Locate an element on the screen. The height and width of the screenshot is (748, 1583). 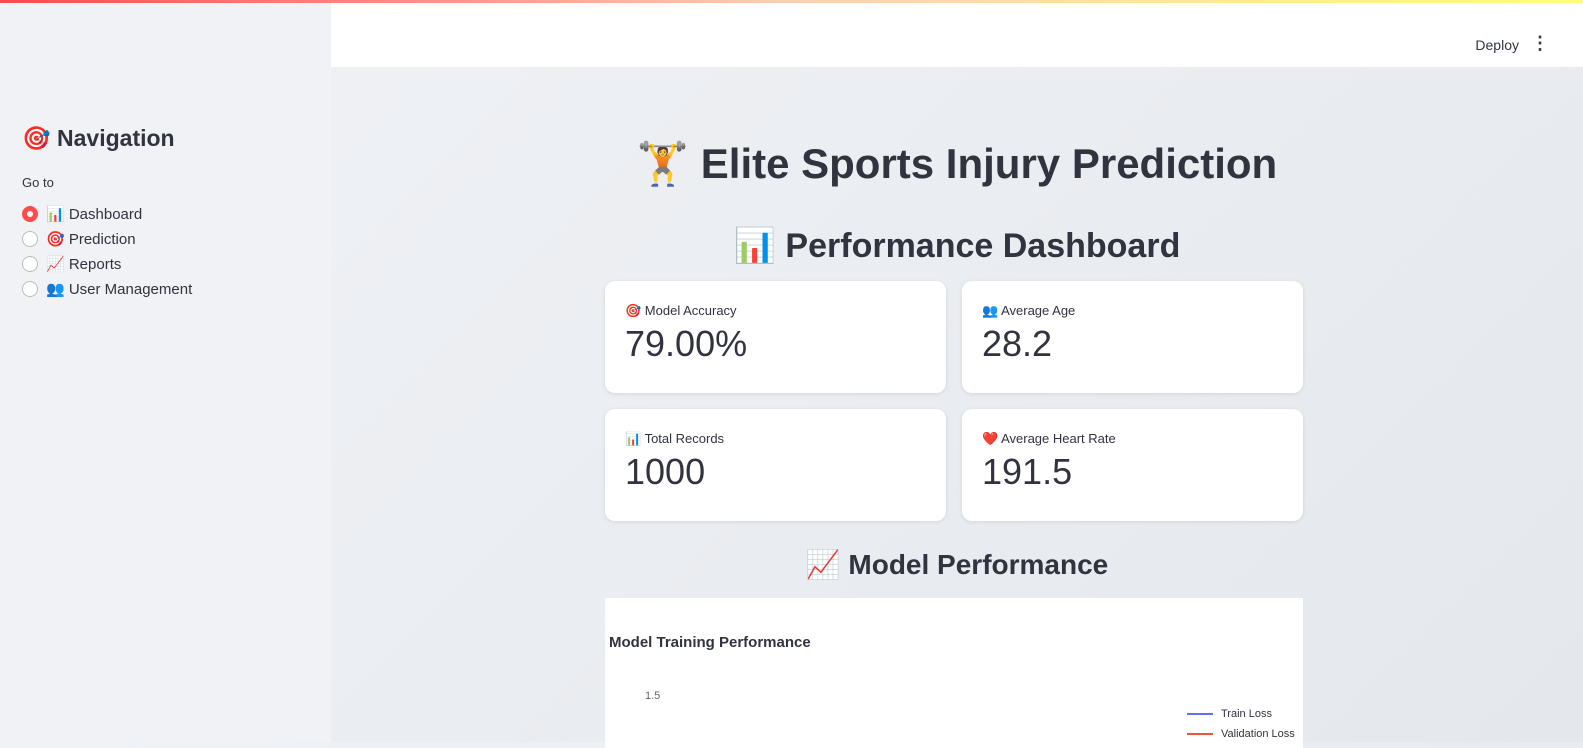
metric-card-heart-rate: ❤️ Average Heart Rate 191.5 is located at coordinates (1132, 465).